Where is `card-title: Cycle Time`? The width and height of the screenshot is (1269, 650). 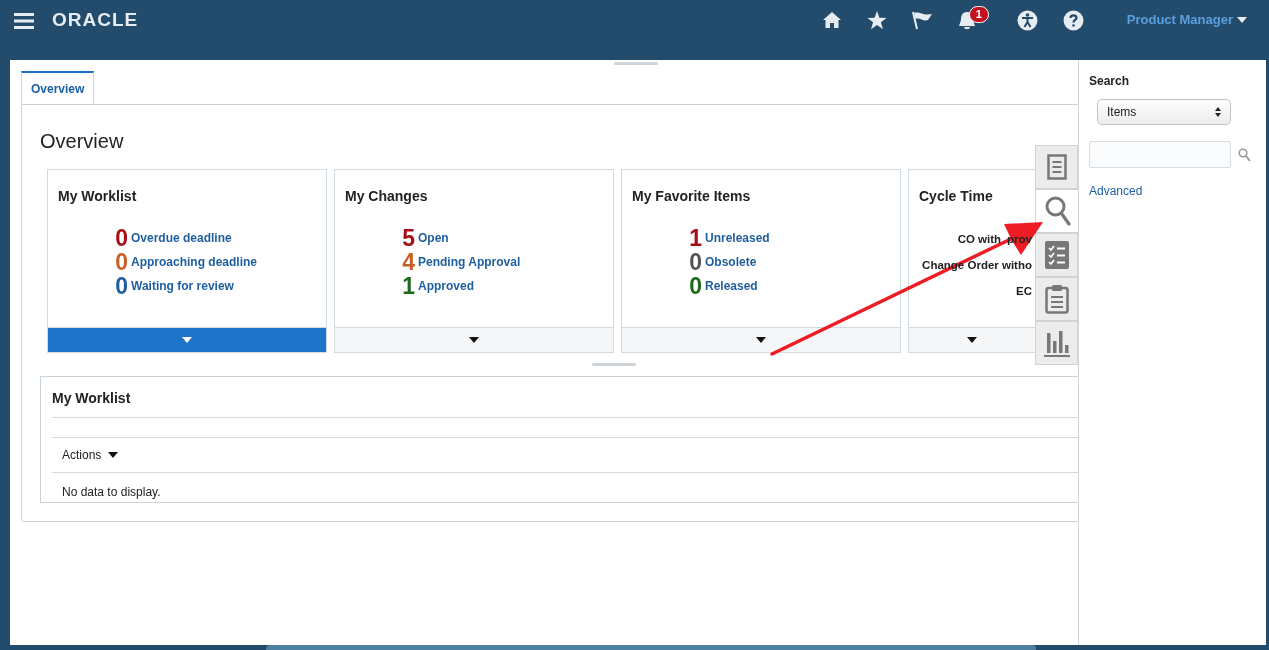 card-title: Cycle Time is located at coordinates (956, 196).